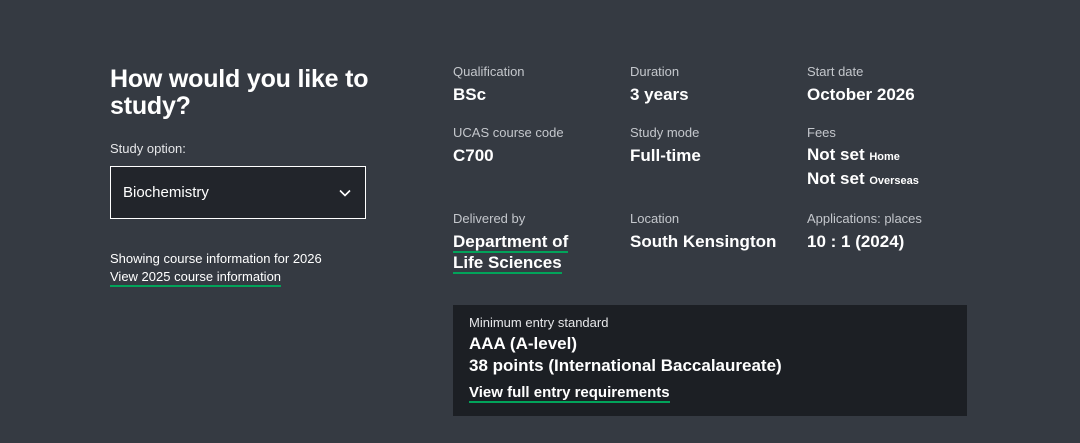 The width and height of the screenshot is (1080, 443). What do you see at coordinates (148, 148) in the screenshot?
I see `study-option-label: Study option:` at bounding box center [148, 148].